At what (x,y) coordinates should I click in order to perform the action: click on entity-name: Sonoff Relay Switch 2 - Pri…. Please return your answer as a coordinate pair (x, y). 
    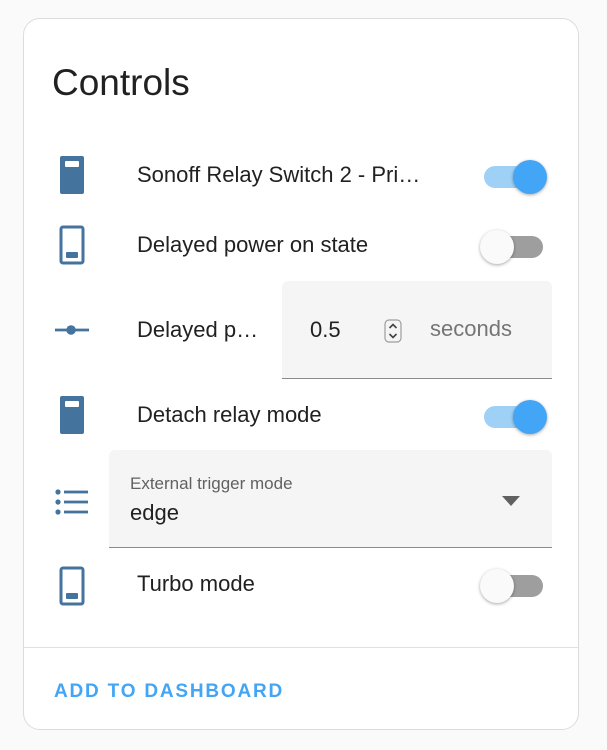
    Looking at the image, I should click on (279, 174).